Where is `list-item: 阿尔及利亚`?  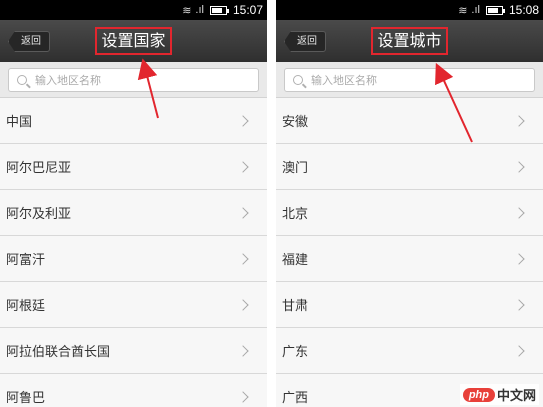
list-item: 阿尔及利亚 is located at coordinates (133, 213).